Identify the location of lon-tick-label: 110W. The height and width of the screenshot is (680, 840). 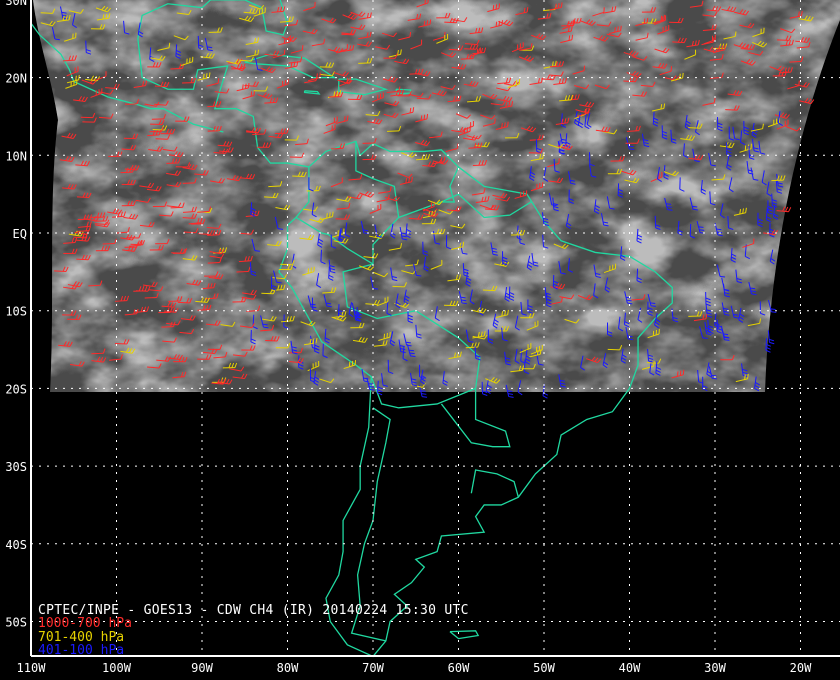
(32, 668).